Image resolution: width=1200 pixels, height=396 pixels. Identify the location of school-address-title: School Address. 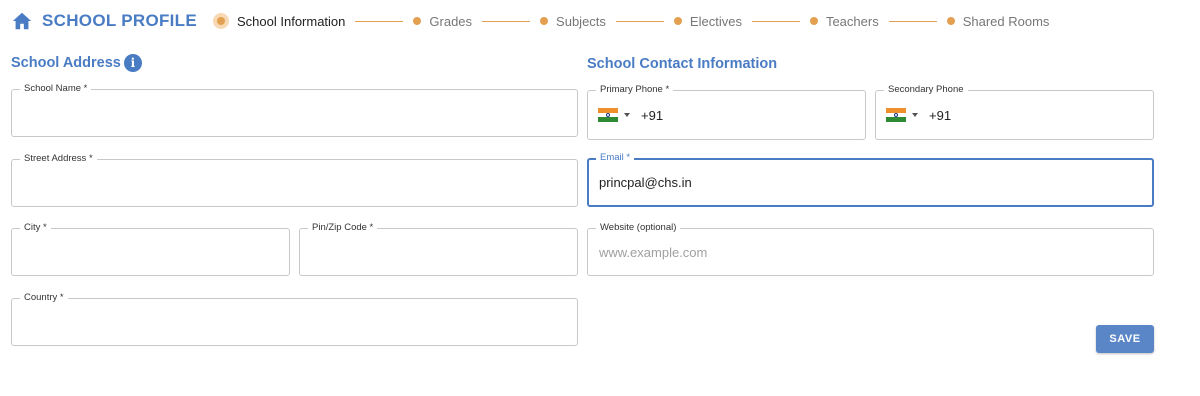
(66, 63).